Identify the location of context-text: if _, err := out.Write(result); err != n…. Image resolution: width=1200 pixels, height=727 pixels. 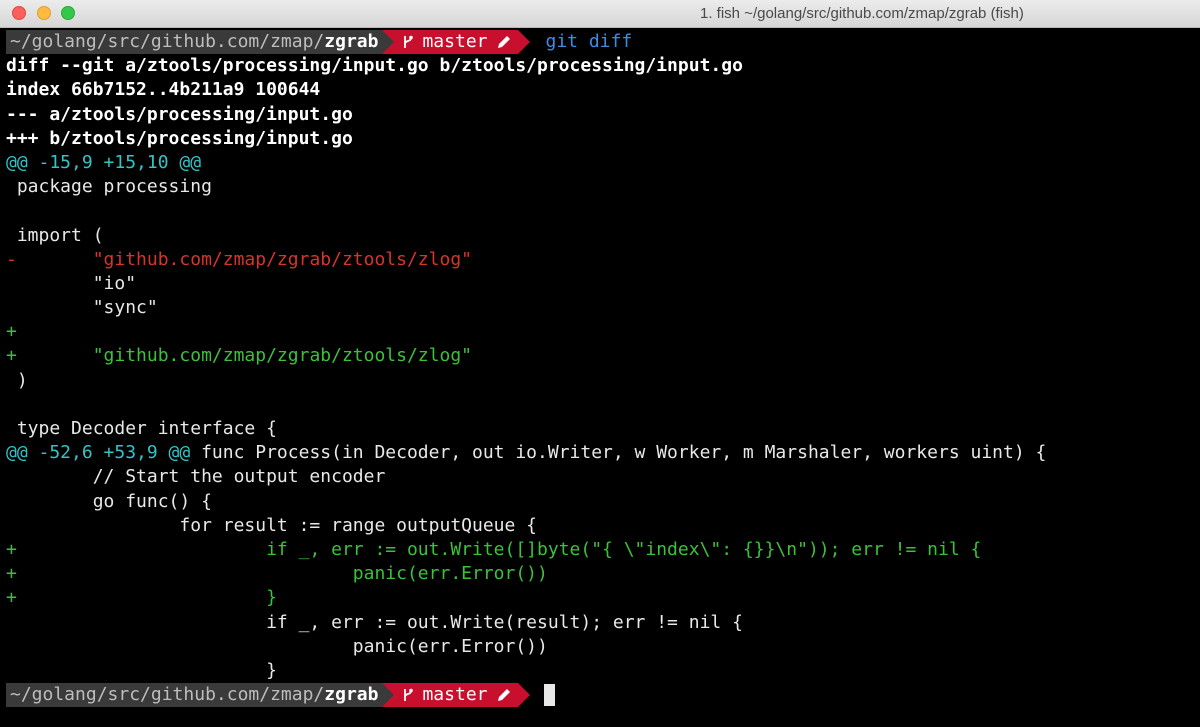
(374, 622).